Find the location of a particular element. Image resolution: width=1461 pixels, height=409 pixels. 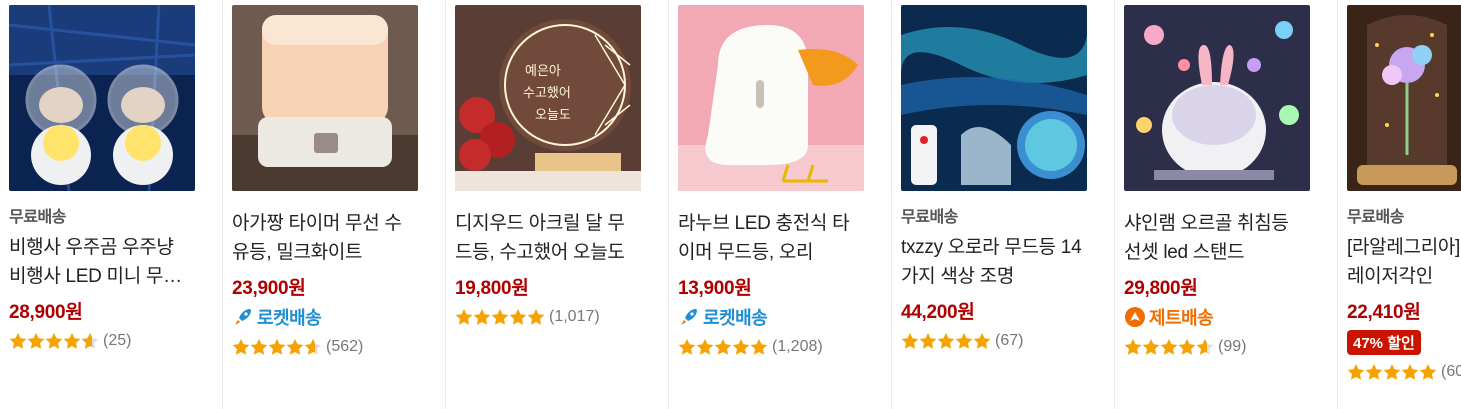

product-image: 예은아 수고했어 오늘도 is located at coordinates (548, 98).